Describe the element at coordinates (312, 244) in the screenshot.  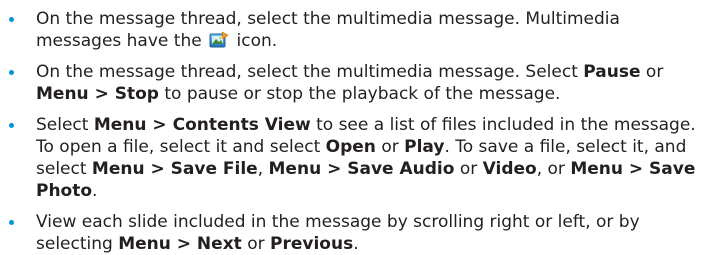
I see `ui-term: Previous` at that location.